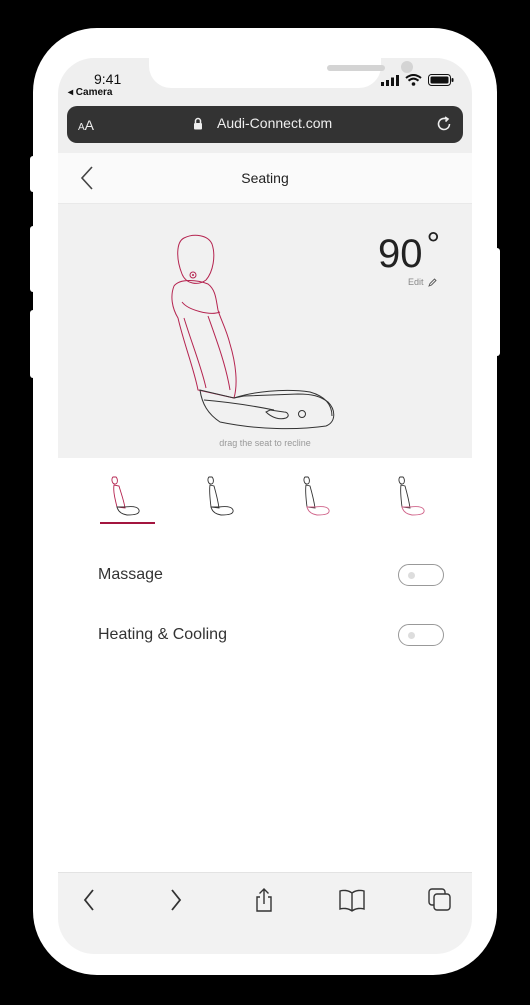 The width and height of the screenshot is (530, 1005). Describe the element at coordinates (413, 80) in the screenshot. I see `wifi-icon` at that location.